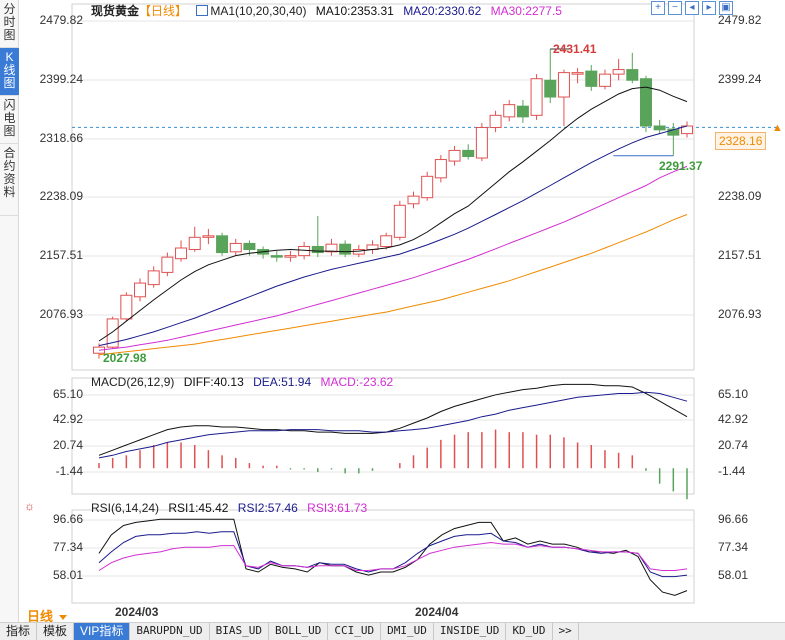 The width and height of the screenshot is (785, 640). I want to click on rsi3-line, so click(393, 556).